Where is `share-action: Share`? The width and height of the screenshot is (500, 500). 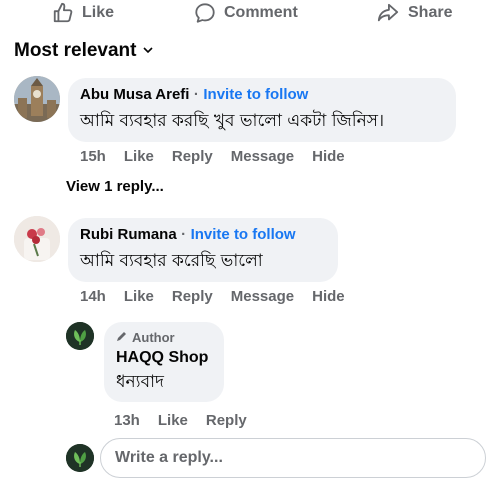 share-action: Share is located at coordinates (414, 13).